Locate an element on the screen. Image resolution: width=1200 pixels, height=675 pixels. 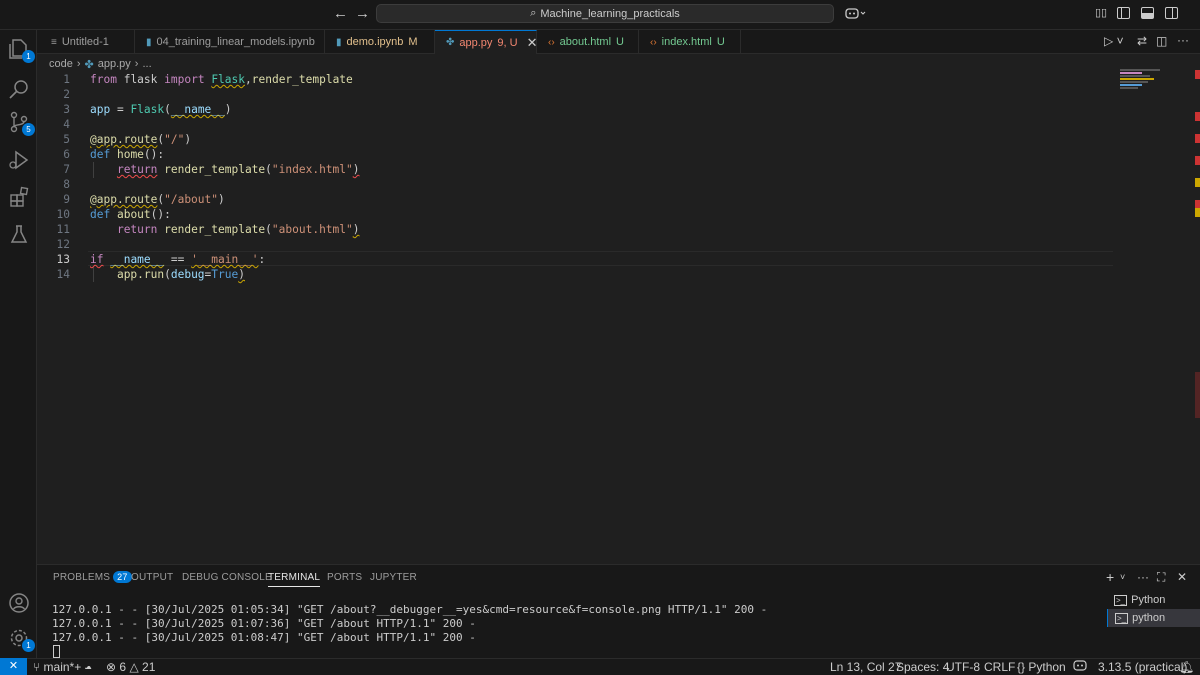
line-number: 9 is located at coordinates (66, 199).